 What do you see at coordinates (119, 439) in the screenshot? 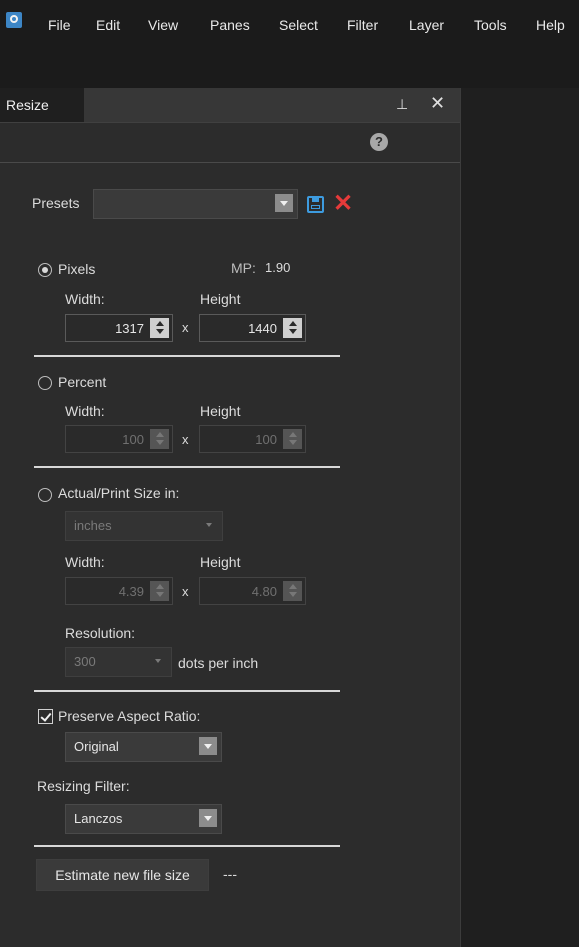
I see `percent-width-input: 100` at bounding box center [119, 439].